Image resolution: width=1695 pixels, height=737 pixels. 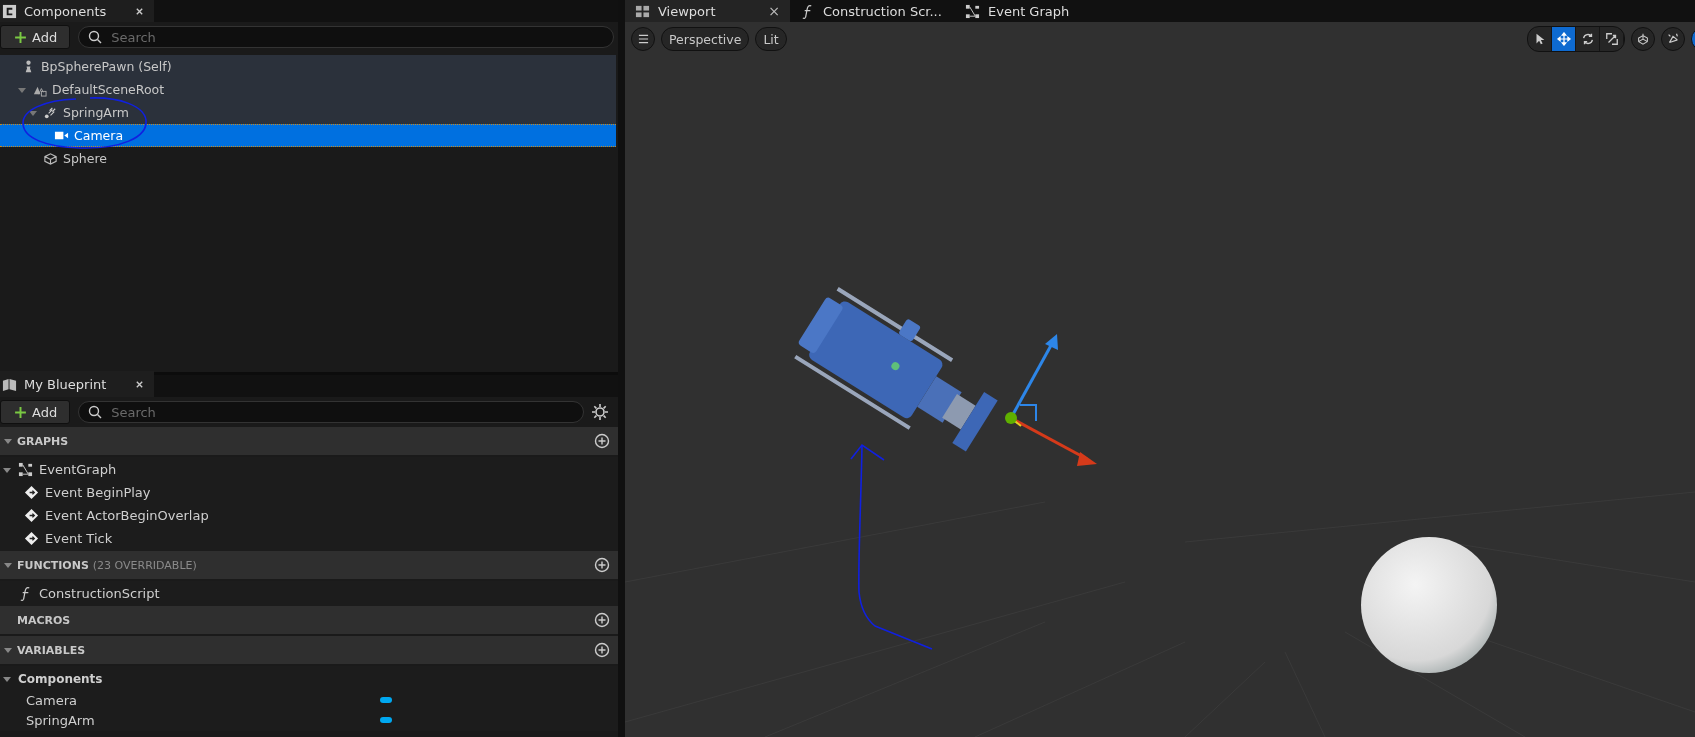 I want to click on blueprint-item: SpringArm, so click(x=58, y=720).